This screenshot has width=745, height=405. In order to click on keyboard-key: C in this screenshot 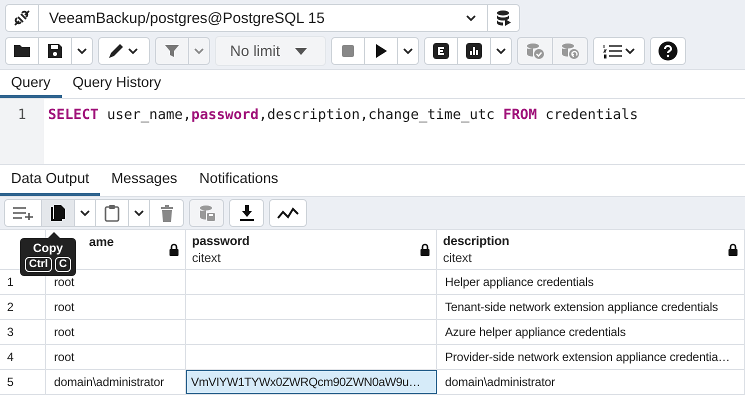, I will do `click(62, 264)`.